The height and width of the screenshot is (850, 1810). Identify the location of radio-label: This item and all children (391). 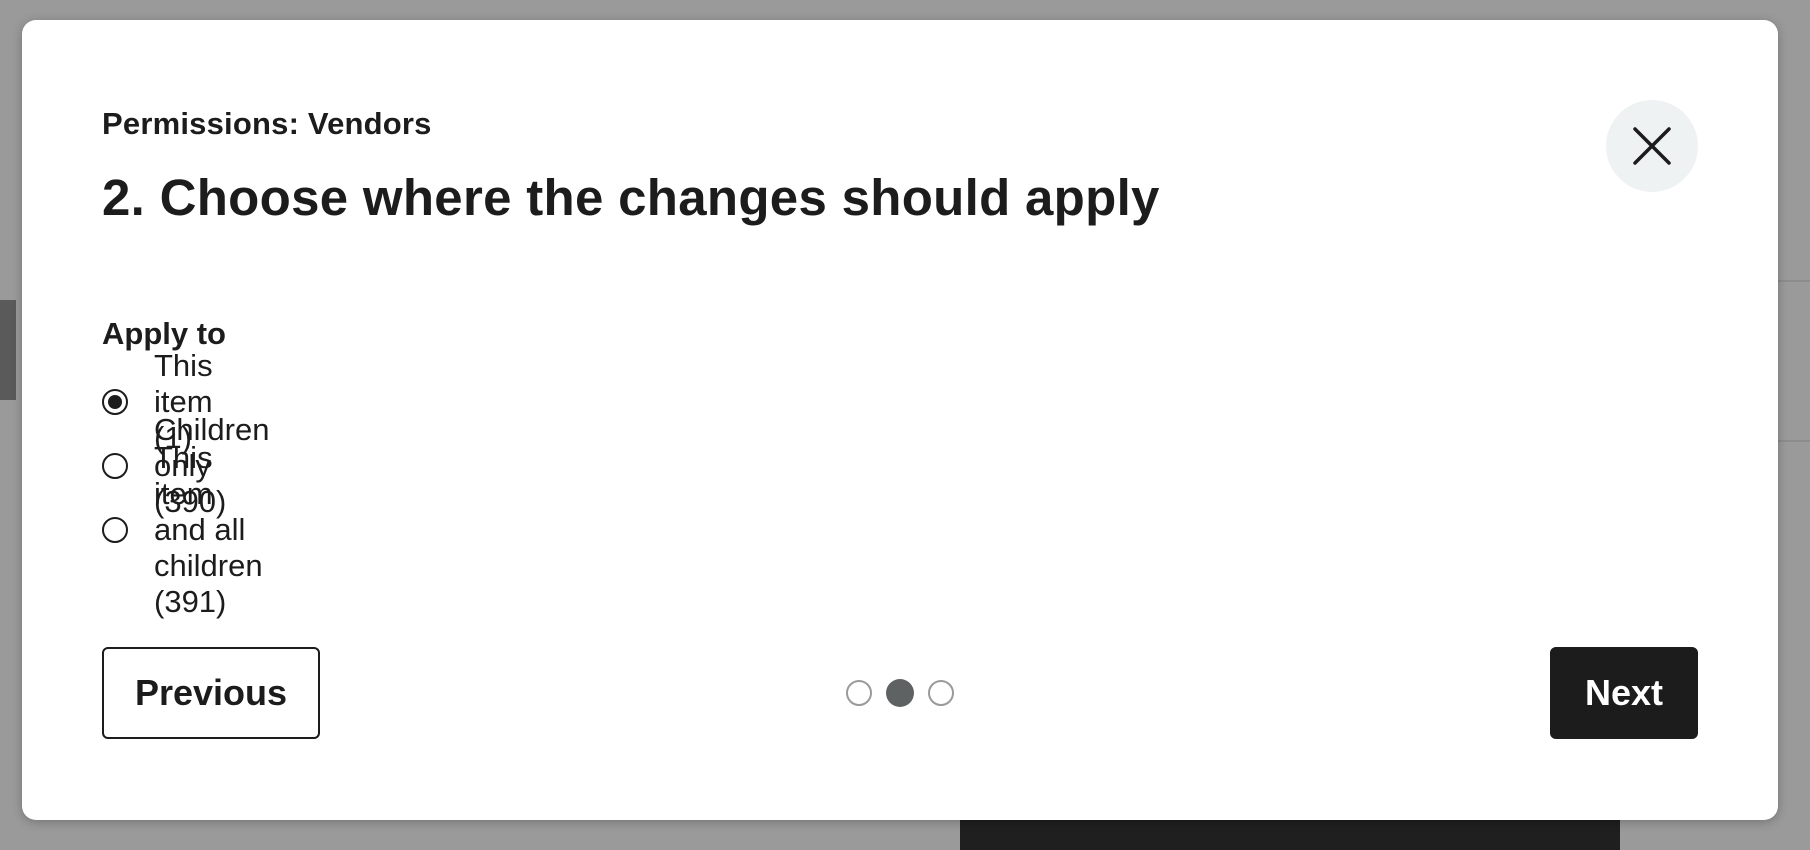
(208, 529).